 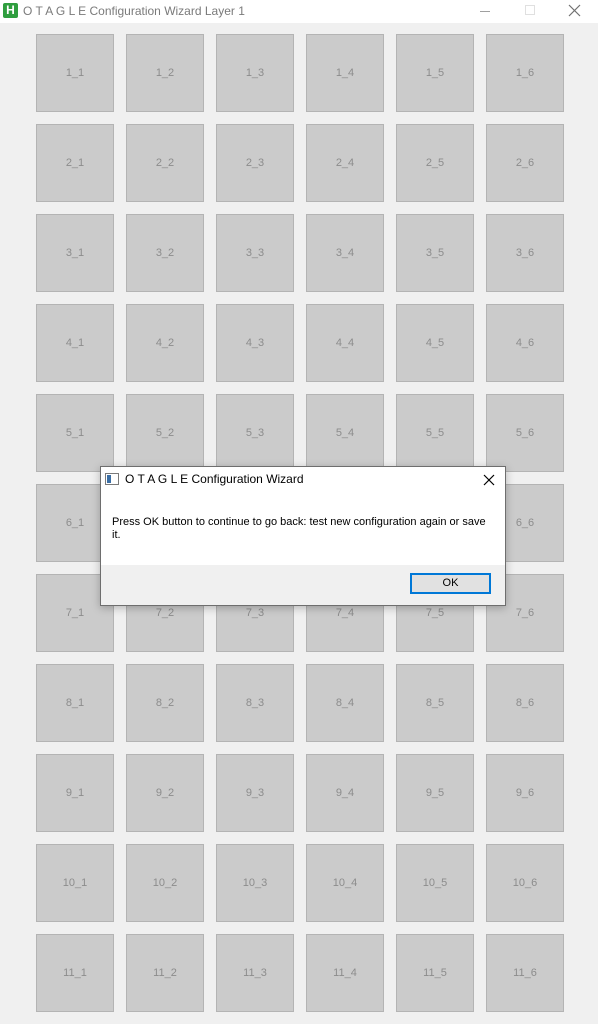 I want to click on grid-cell-button: 10_4, so click(x=345, y=883).